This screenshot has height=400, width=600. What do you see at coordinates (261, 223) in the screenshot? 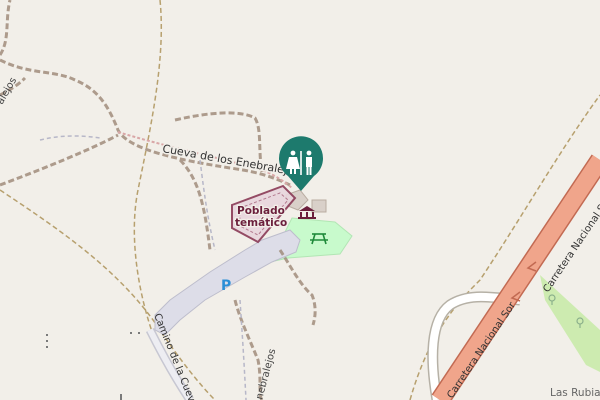
I see `themed-village-label-2: temático` at bounding box center [261, 223].